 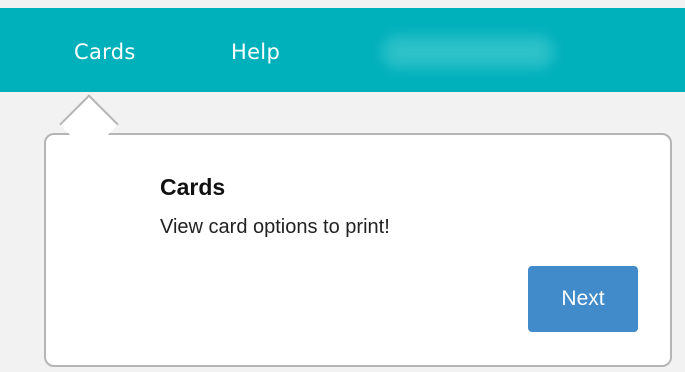 What do you see at coordinates (255, 52) in the screenshot?
I see `nav-item-help: Help` at bounding box center [255, 52].